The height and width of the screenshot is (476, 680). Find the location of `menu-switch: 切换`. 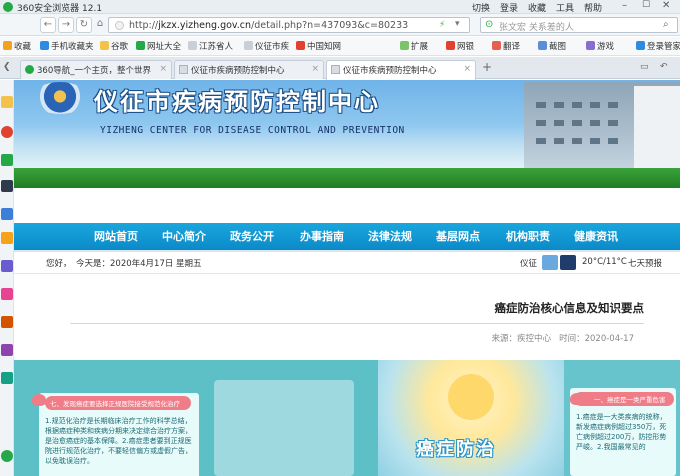

menu-switch: 切换 is located at coordinates (481, 7).